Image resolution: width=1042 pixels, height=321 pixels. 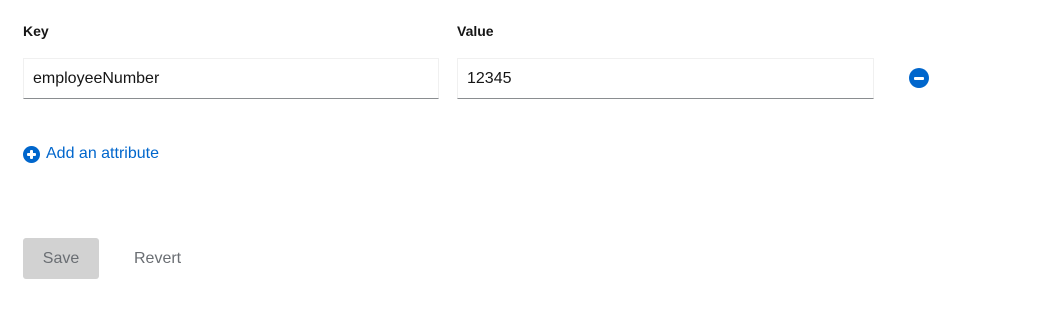 What do you see at coordinates (475, 31) in the screenshot?
I see `value-column-header: Value` at bounding box center [475, 31].